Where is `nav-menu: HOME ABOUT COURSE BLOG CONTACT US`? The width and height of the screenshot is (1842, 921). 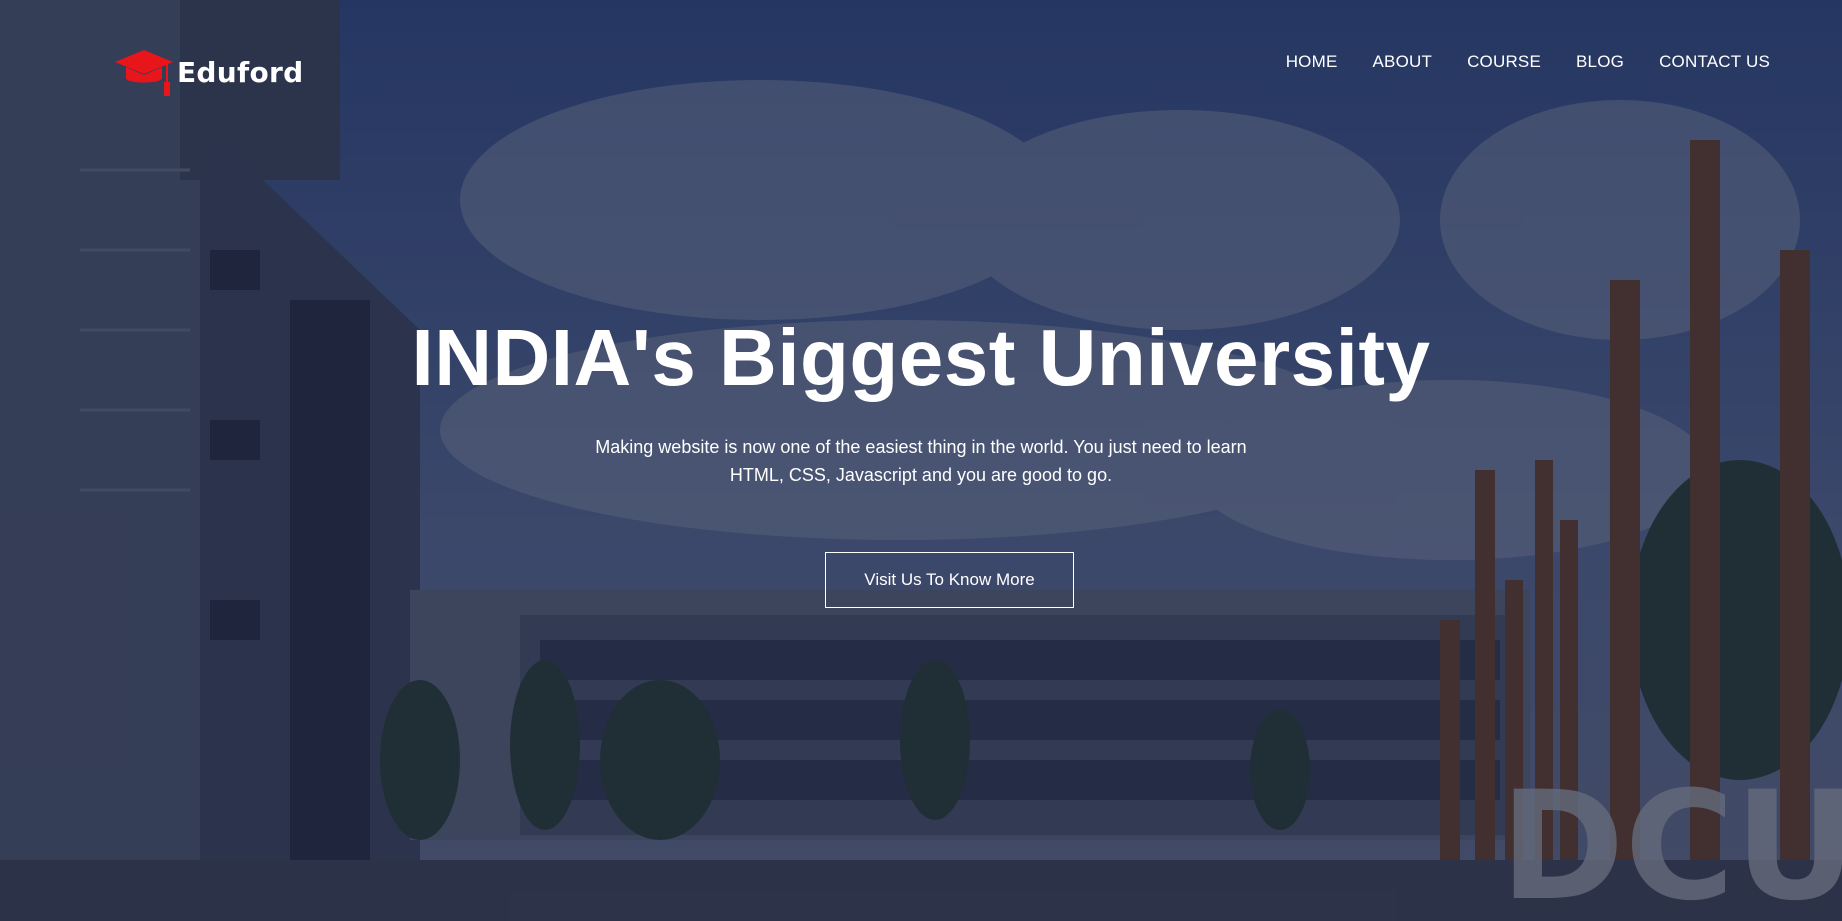 nav-menu: HOME ABOUT COURSE BLOG CONTACT US is located at coordinates (1528, 62).